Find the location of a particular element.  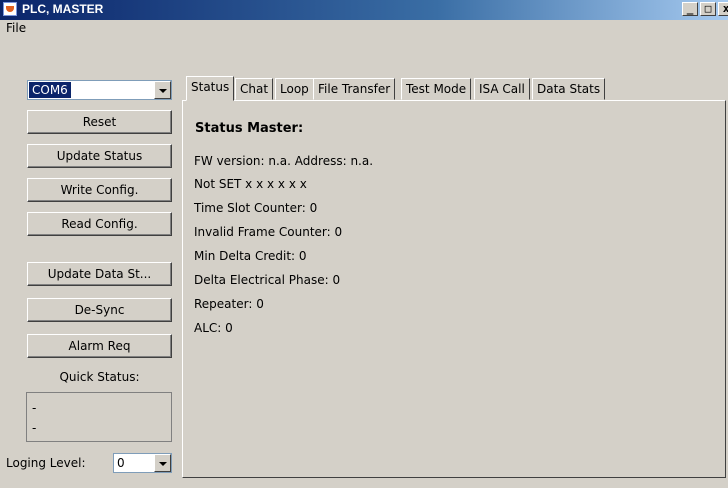

repeater-value: Repeater: 0 is located at coordinates (229, 304).